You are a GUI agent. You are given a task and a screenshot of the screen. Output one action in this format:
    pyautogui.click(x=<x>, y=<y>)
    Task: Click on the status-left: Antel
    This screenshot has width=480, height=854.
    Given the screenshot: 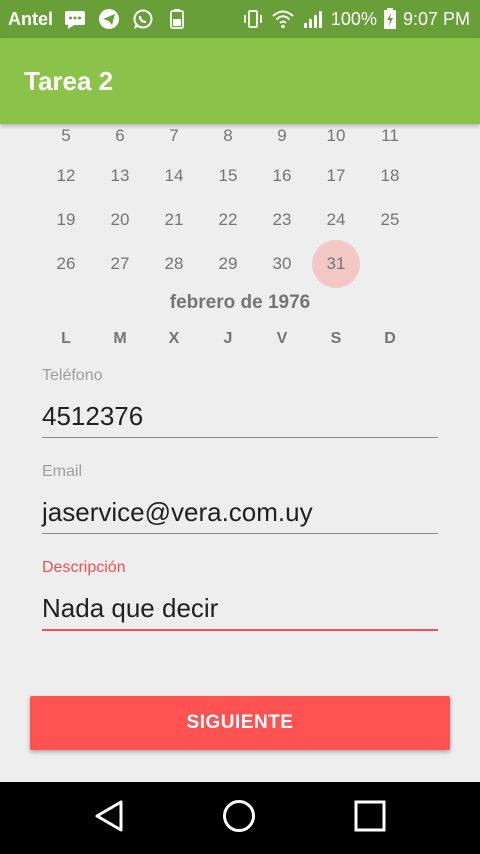 What is the action you would take?
    pyautogui.click(x=98, y=19)
    